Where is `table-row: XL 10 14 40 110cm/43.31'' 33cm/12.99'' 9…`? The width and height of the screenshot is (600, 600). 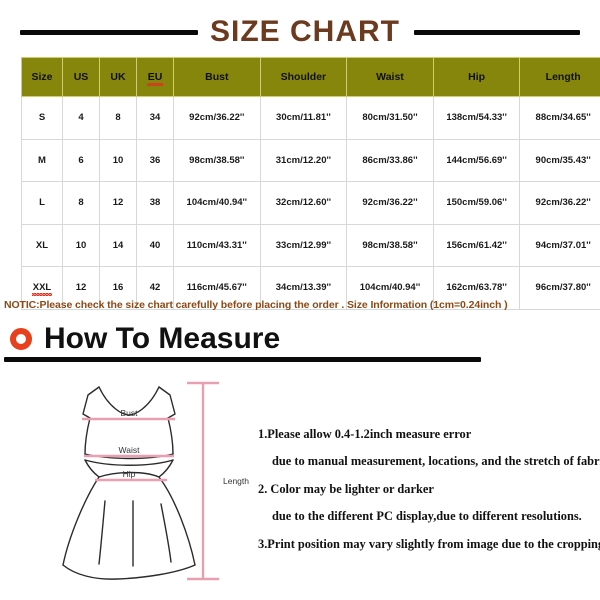 table-row: XL 10 14 40 110cm/43.31'' 33cm/12.99'' 9… is located at coordinates (310, 245).